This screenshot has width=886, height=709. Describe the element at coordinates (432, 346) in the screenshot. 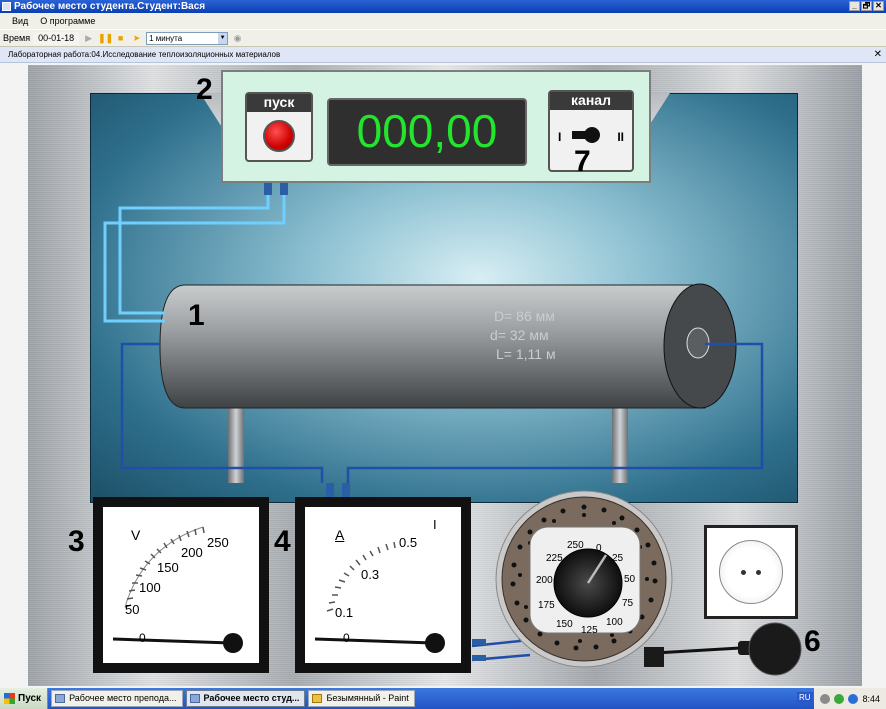

I see `cylinder-body` at that location.